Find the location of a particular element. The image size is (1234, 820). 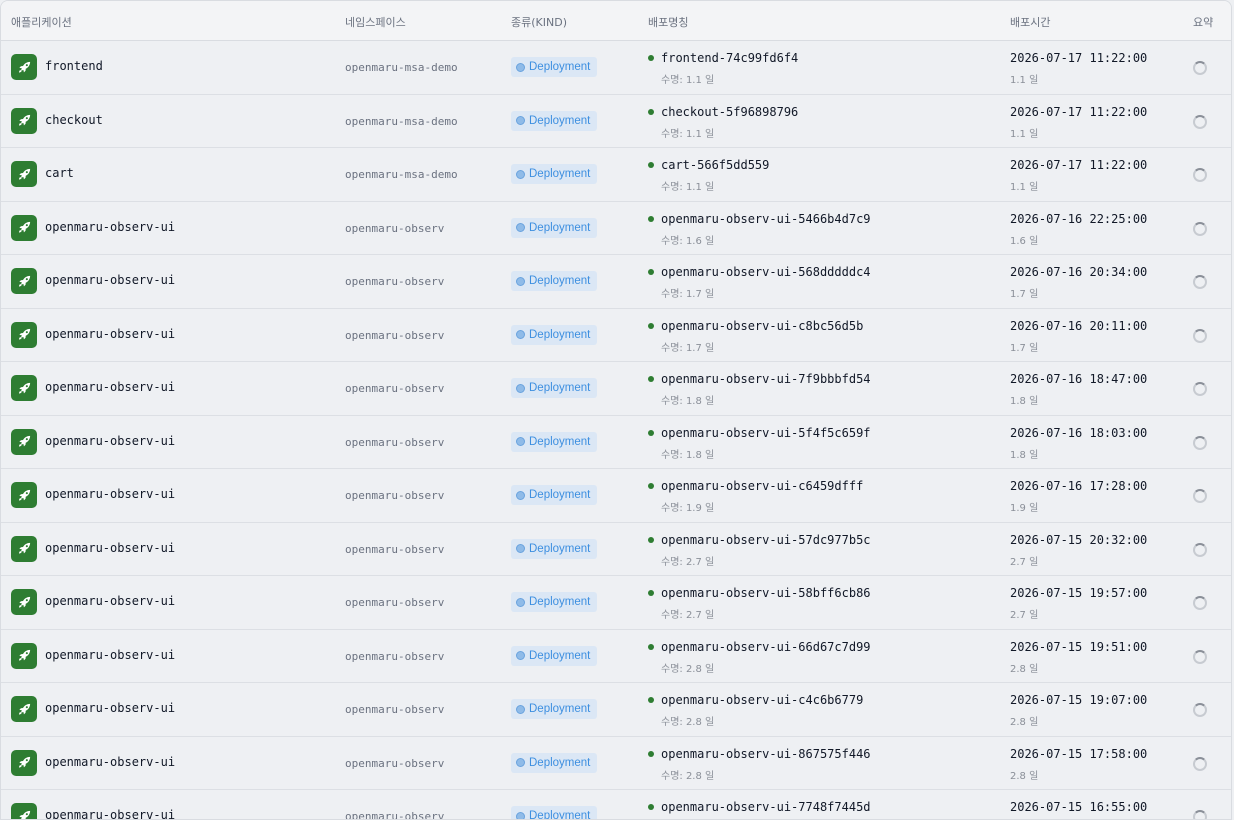

deploy-name-link: openmaru-observ-ui-c6459dfff is located at coordinates (762, 486).